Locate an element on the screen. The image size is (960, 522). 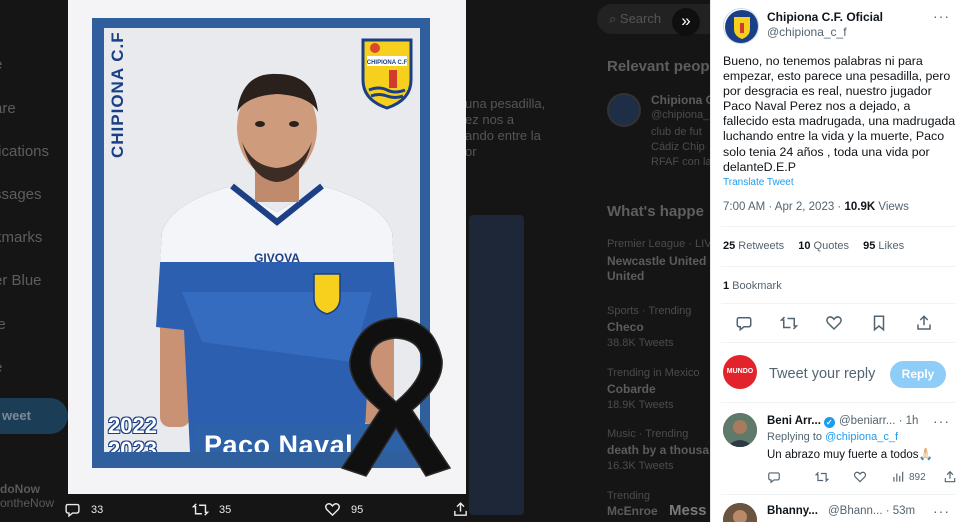
likes-count: 95 is located at coordinates (869, 246).